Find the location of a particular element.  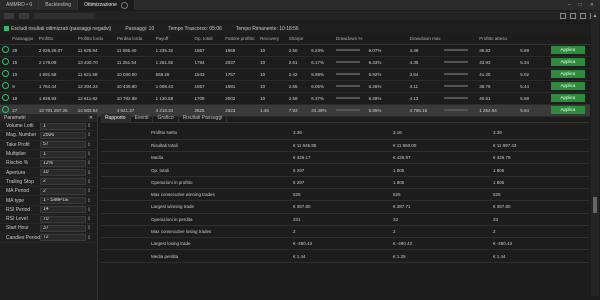

col-header: Profitto atteso is located at coordinates (498, 39).